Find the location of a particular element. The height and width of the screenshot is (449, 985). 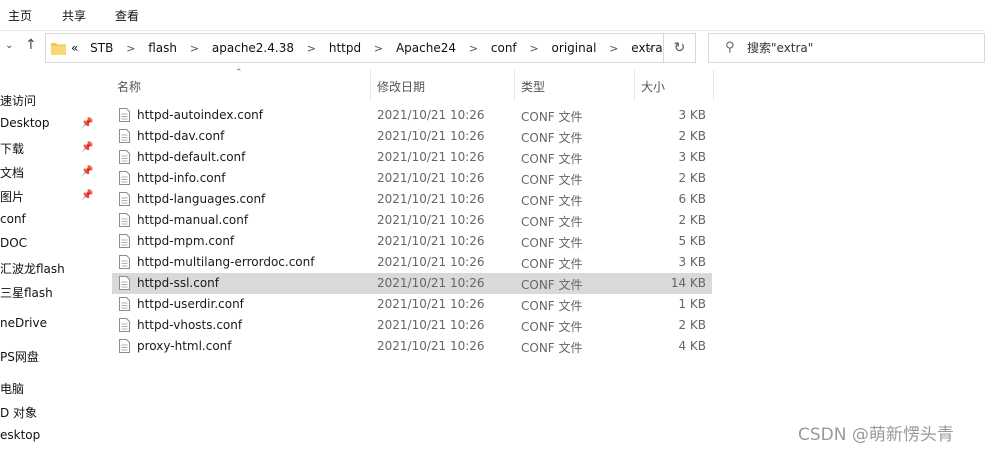

breadcrumb-item: flash is located at coordinates (162, 48).